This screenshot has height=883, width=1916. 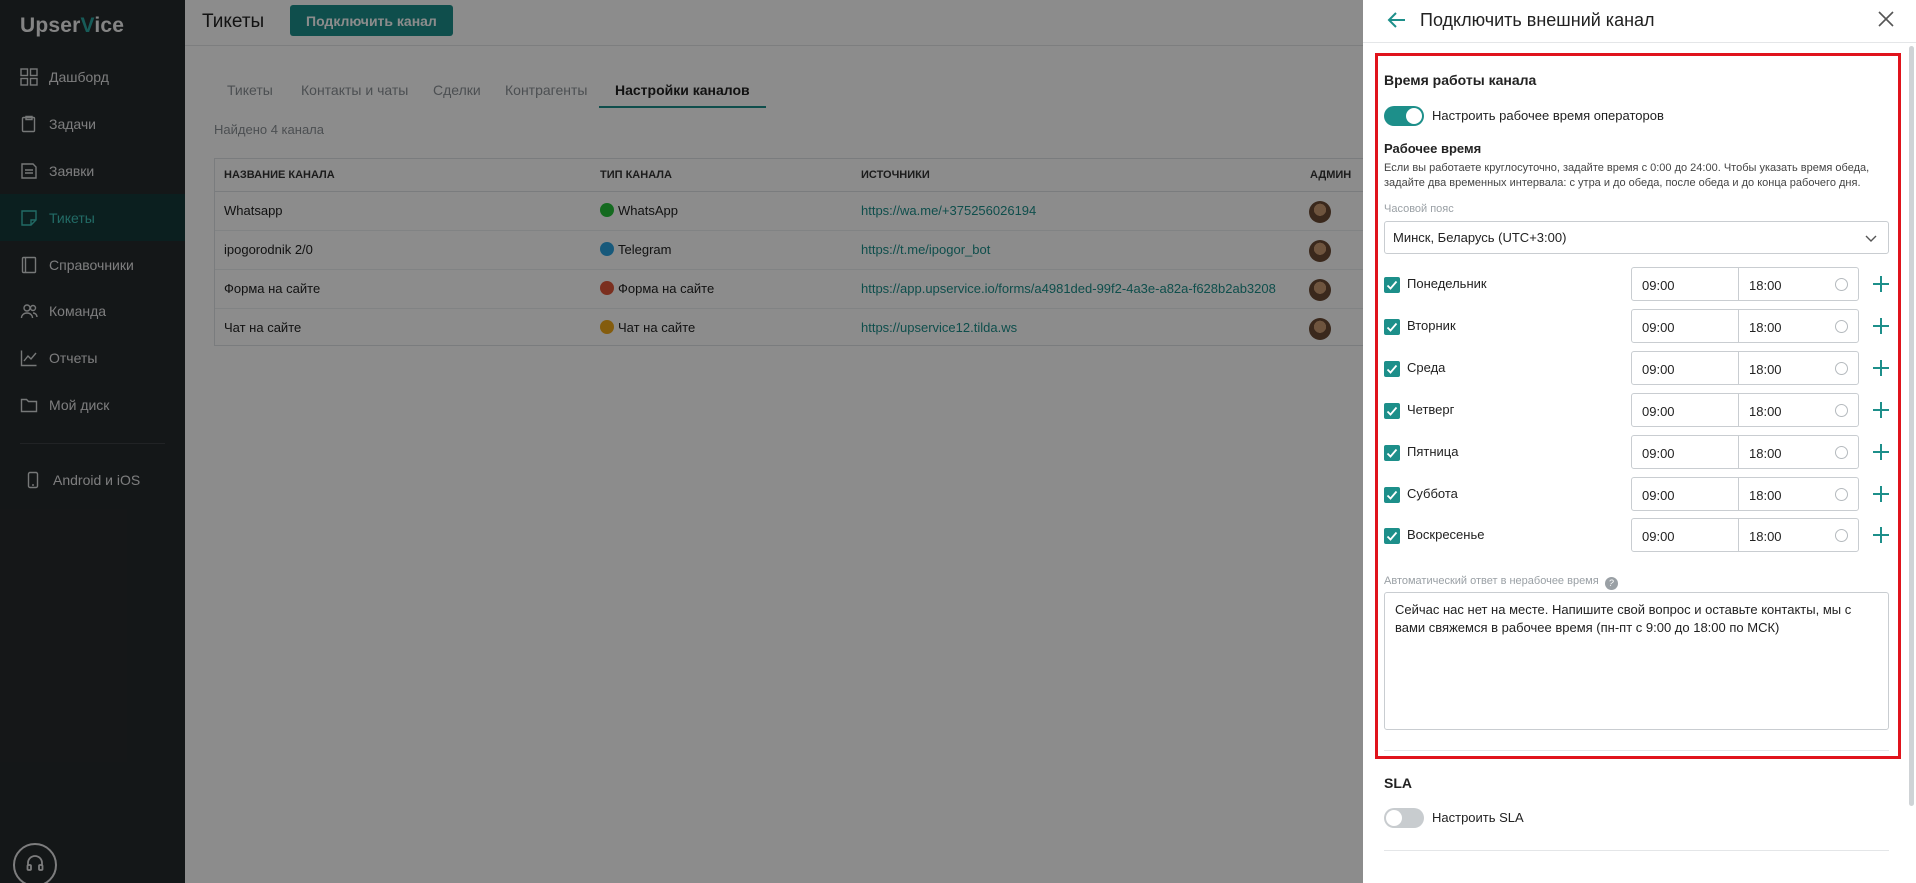 What do you see at coordinates (1404, 116) in the screenshot?
I see `work-hours-toggle` at bounding box center [1404, 116].